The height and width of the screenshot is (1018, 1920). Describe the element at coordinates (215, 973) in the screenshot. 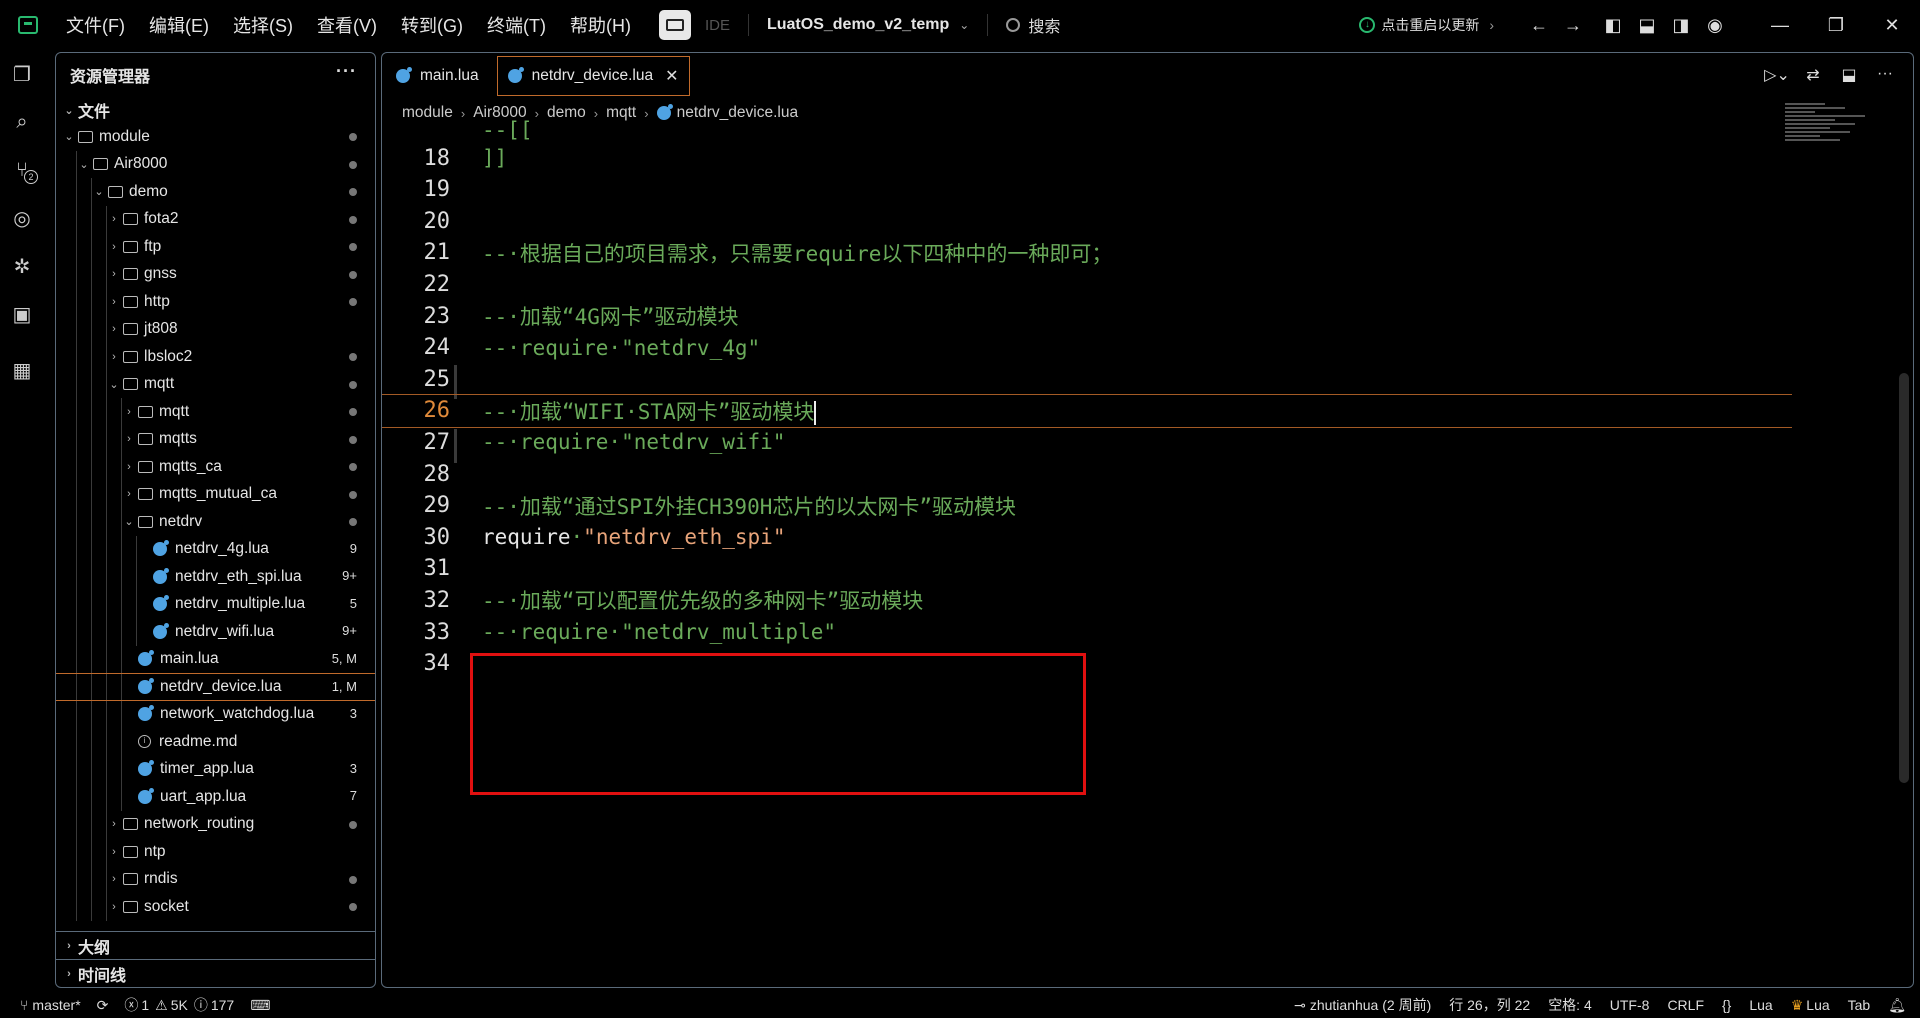

I see `timeline-section-header: › 时间线` at that location.